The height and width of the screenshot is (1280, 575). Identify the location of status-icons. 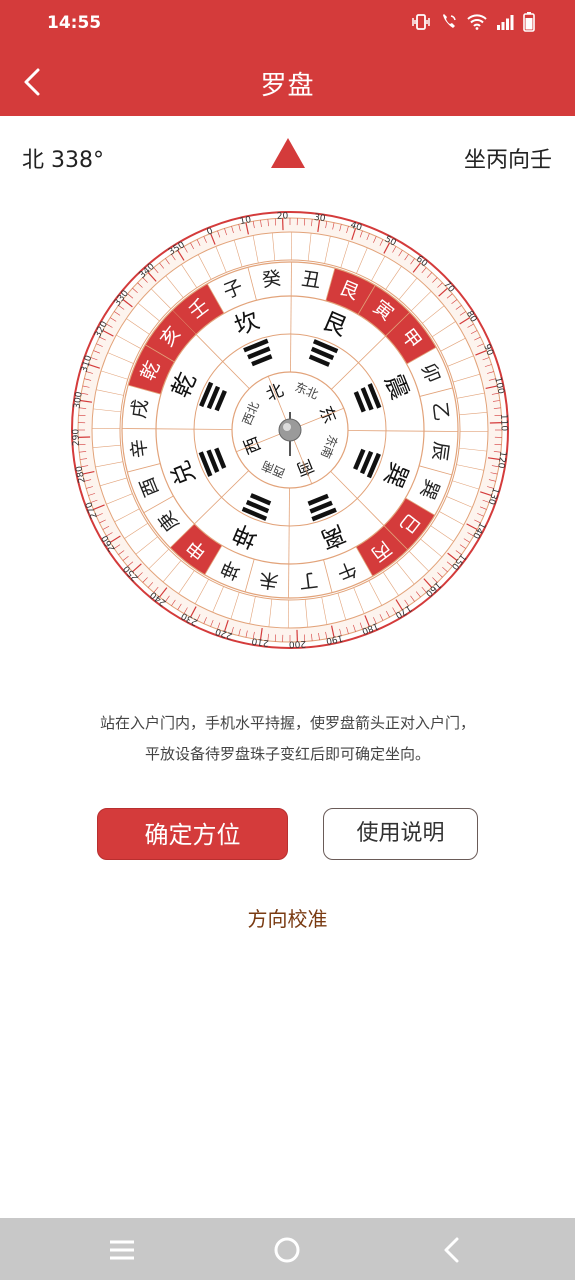
(473, 24).